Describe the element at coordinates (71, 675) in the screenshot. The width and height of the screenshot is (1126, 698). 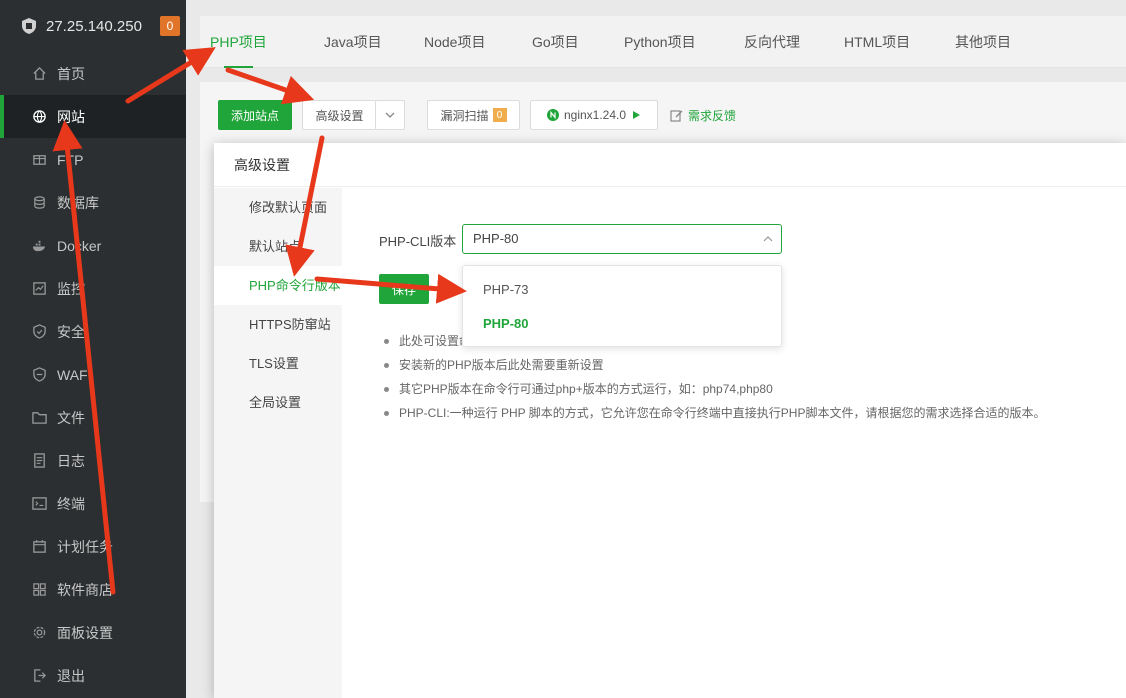
I see `sidebar-item-label: 退出` at that location.